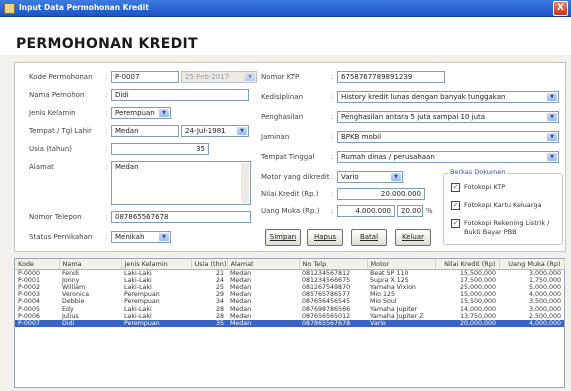 This screenshot has width=571, height=391. I want to click on table-cell: 085765786577, so click(326, 295).